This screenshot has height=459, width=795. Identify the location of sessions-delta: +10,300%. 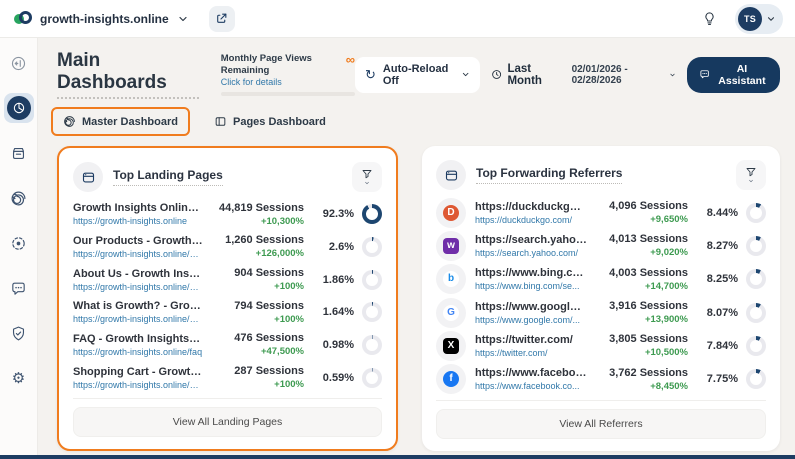
(282, 221).